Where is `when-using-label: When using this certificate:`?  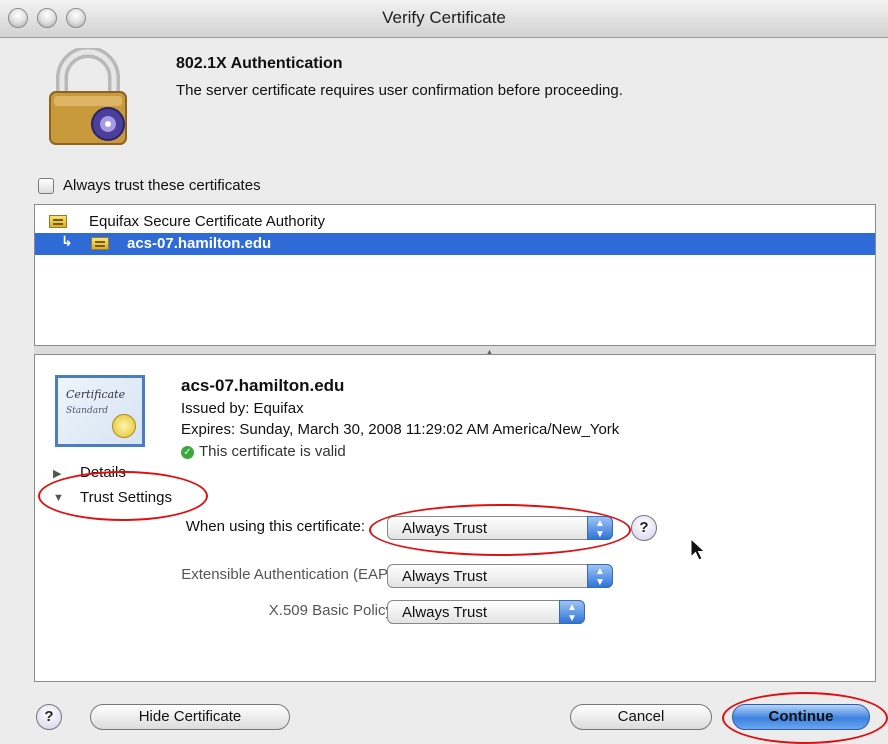
when-using-label: When using this certificate: is located at coordinates (275, 526).